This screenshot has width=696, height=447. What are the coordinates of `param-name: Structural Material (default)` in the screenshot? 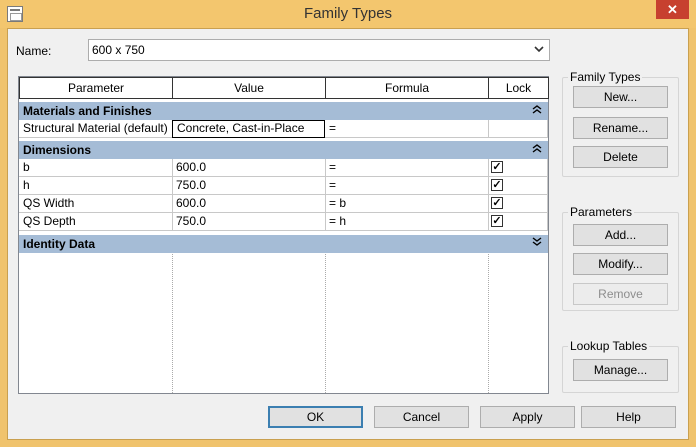 It's located at (96, 129).